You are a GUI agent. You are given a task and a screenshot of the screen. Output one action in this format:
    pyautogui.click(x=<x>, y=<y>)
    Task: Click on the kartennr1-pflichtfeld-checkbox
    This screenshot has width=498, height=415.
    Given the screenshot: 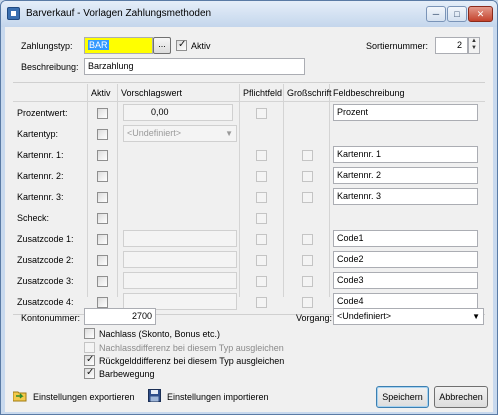 What is the action you would take?
    pyautogui.click(x=261, y=155)
    